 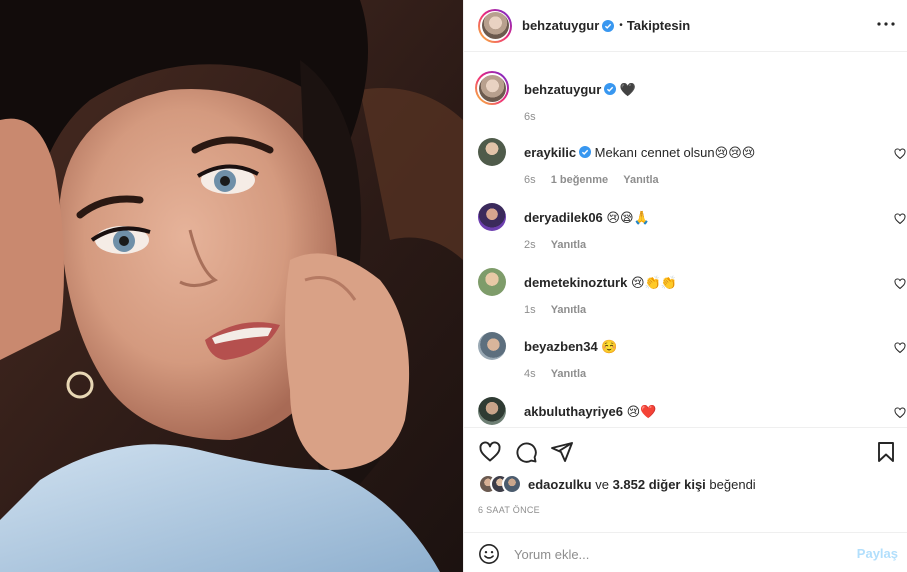 I want to click on add-comment-bar: Paylaş, so click(x=685, y=552).